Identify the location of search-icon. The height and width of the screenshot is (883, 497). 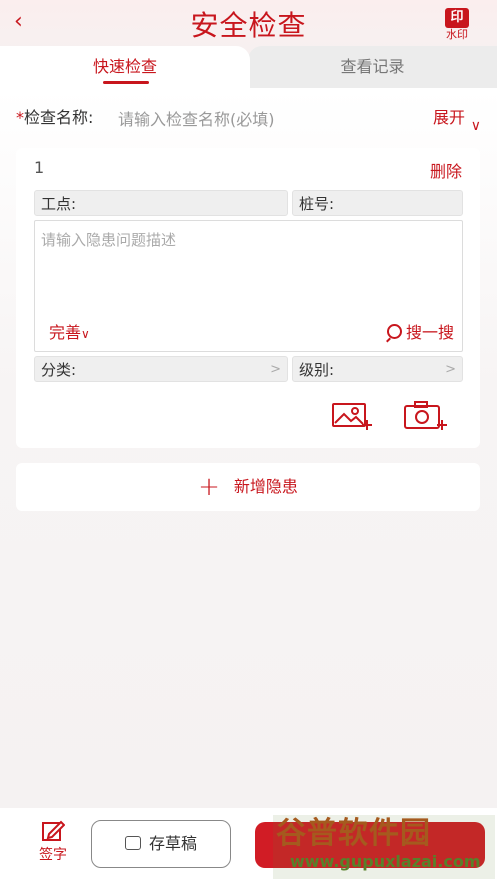
(394, 331).